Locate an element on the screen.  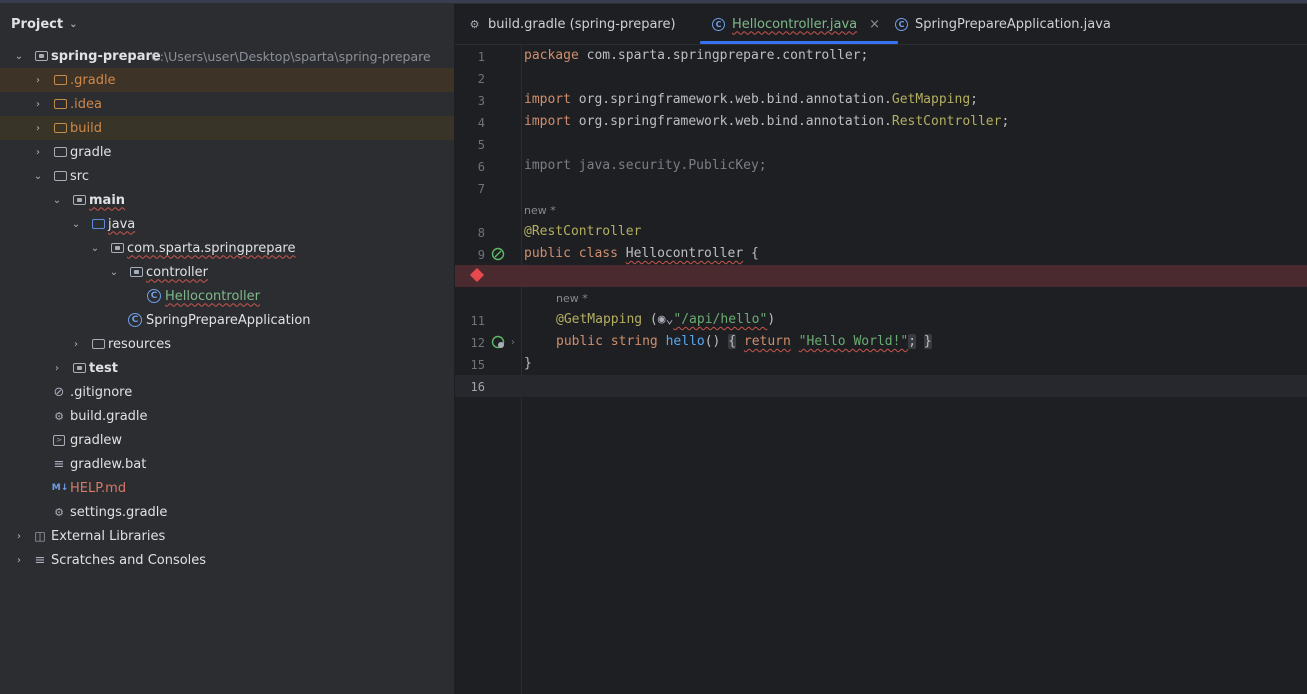
tree-item-help-md: M↓ HELP.md is located at coordinates (227, 488).